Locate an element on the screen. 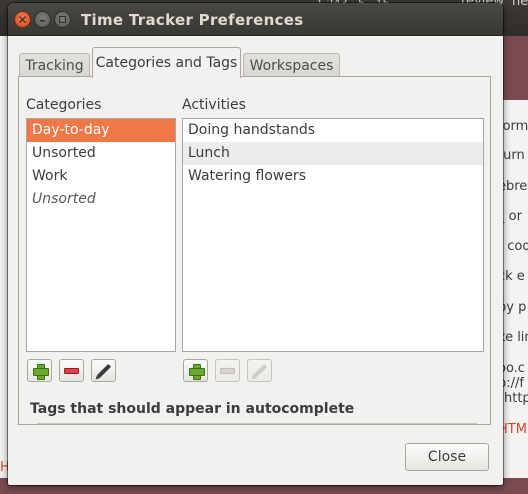  window-maximize-button is located at coordinates (62, 19).